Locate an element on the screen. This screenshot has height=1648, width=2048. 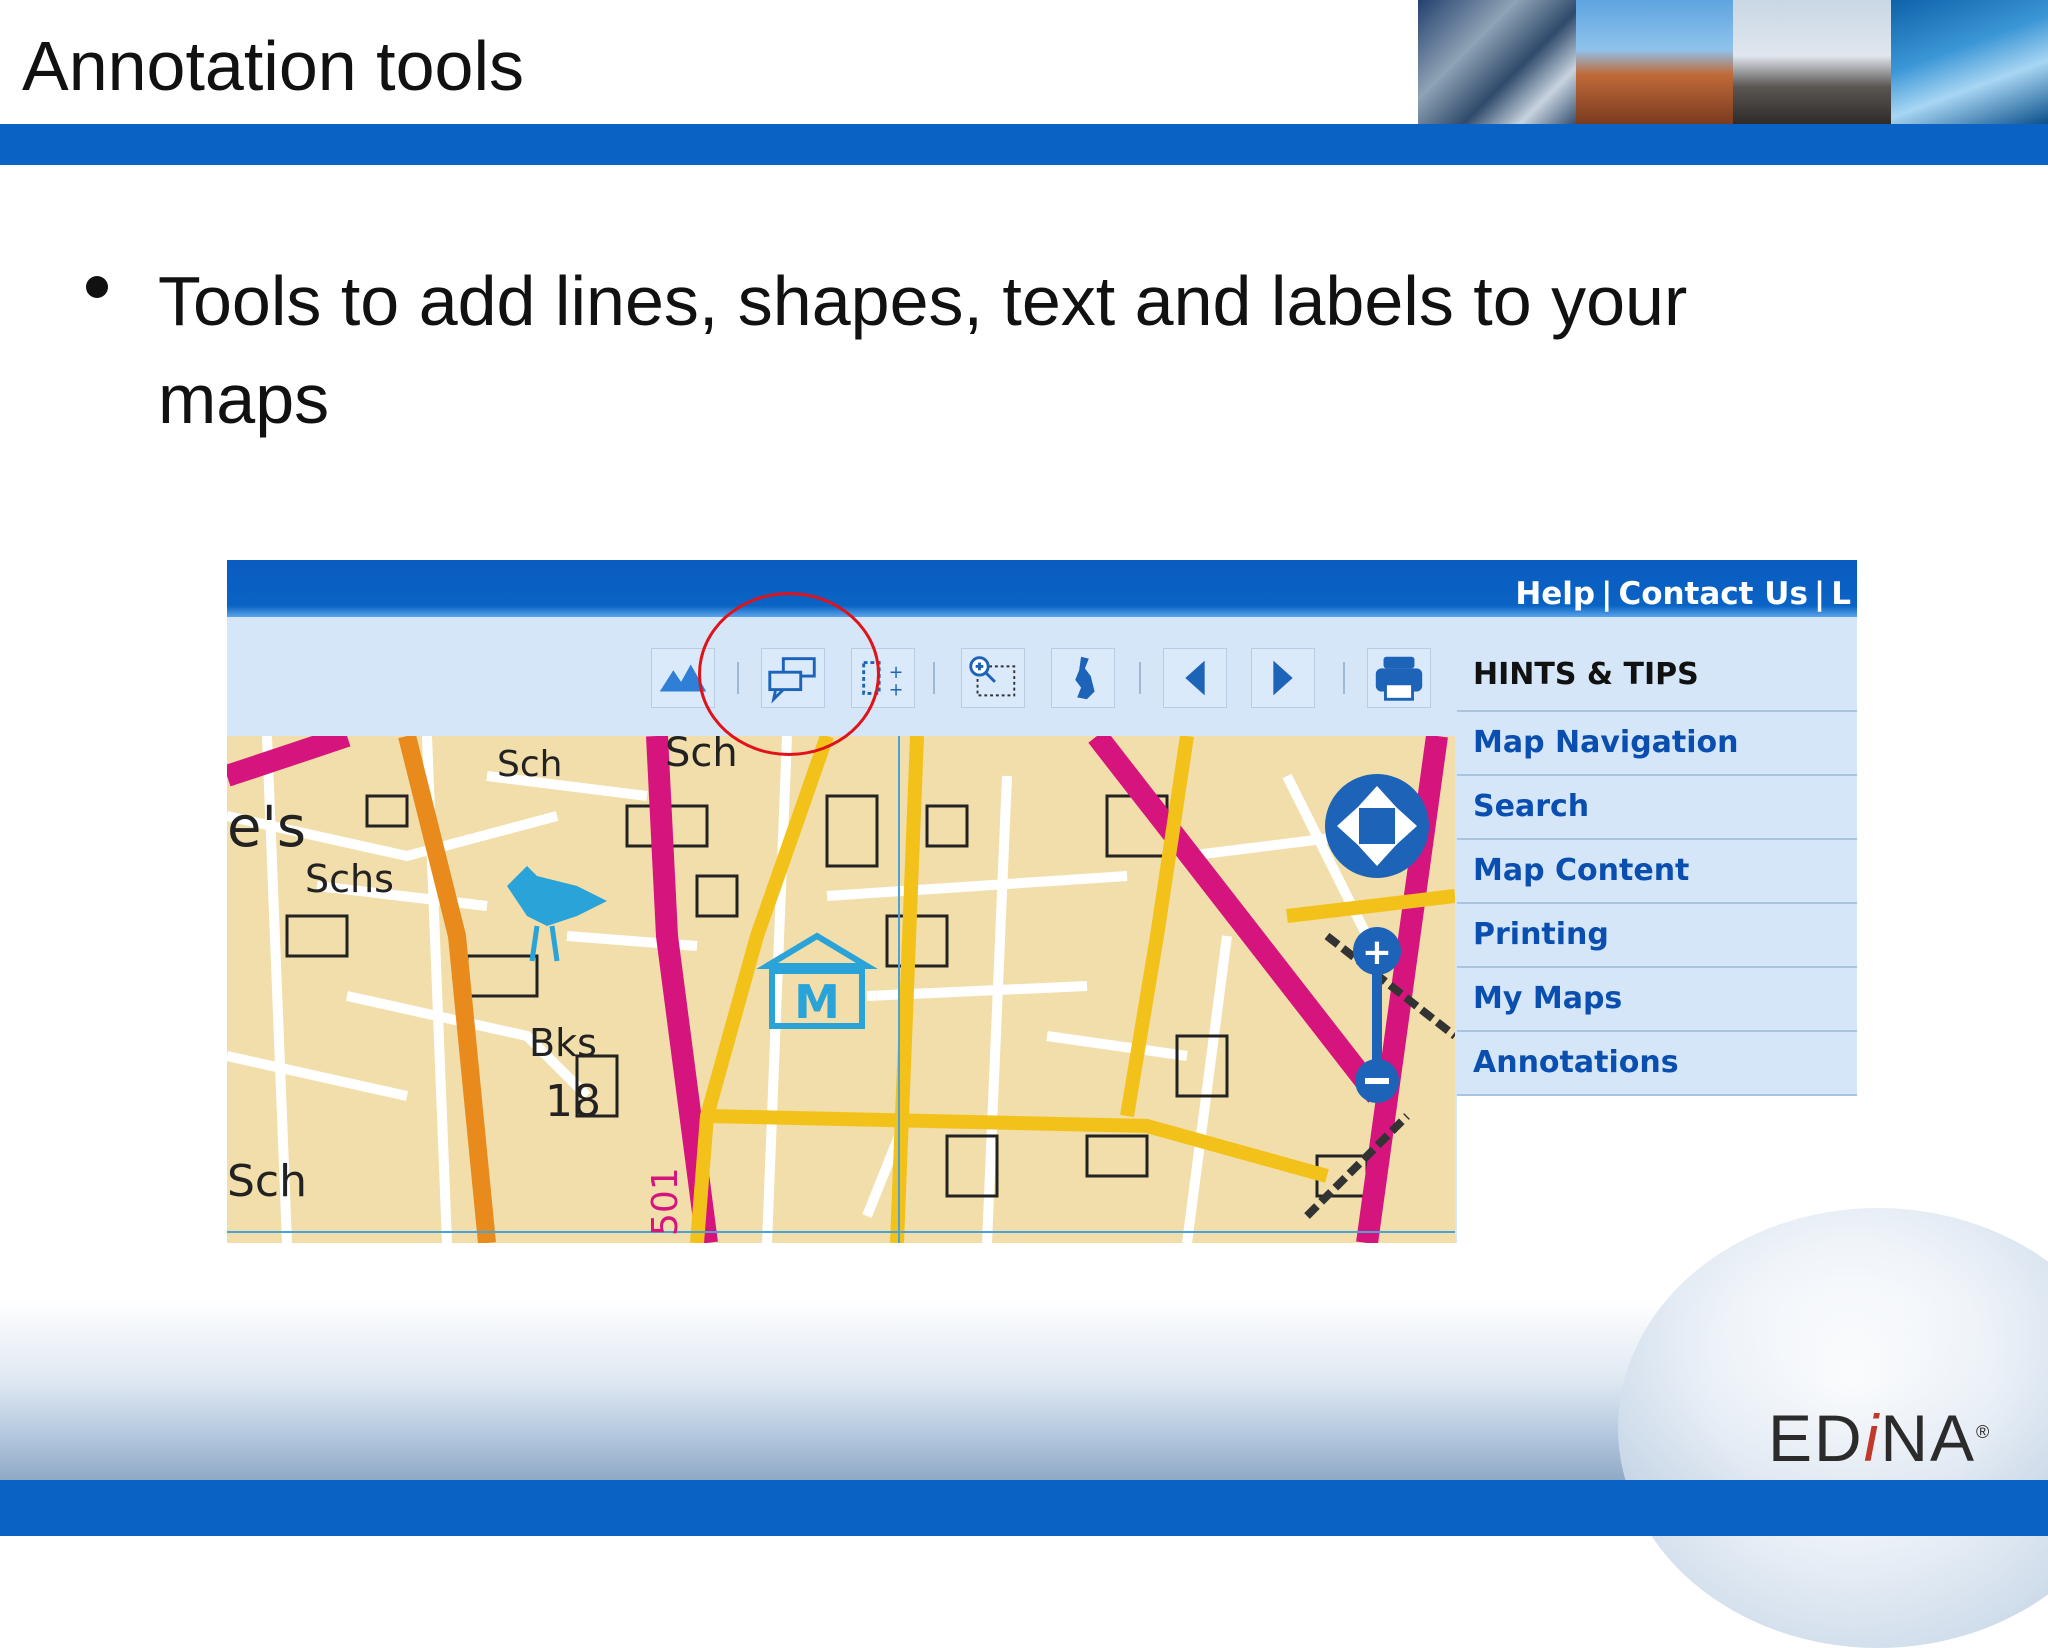
bullet-marker is located at coordinates (97, 287).